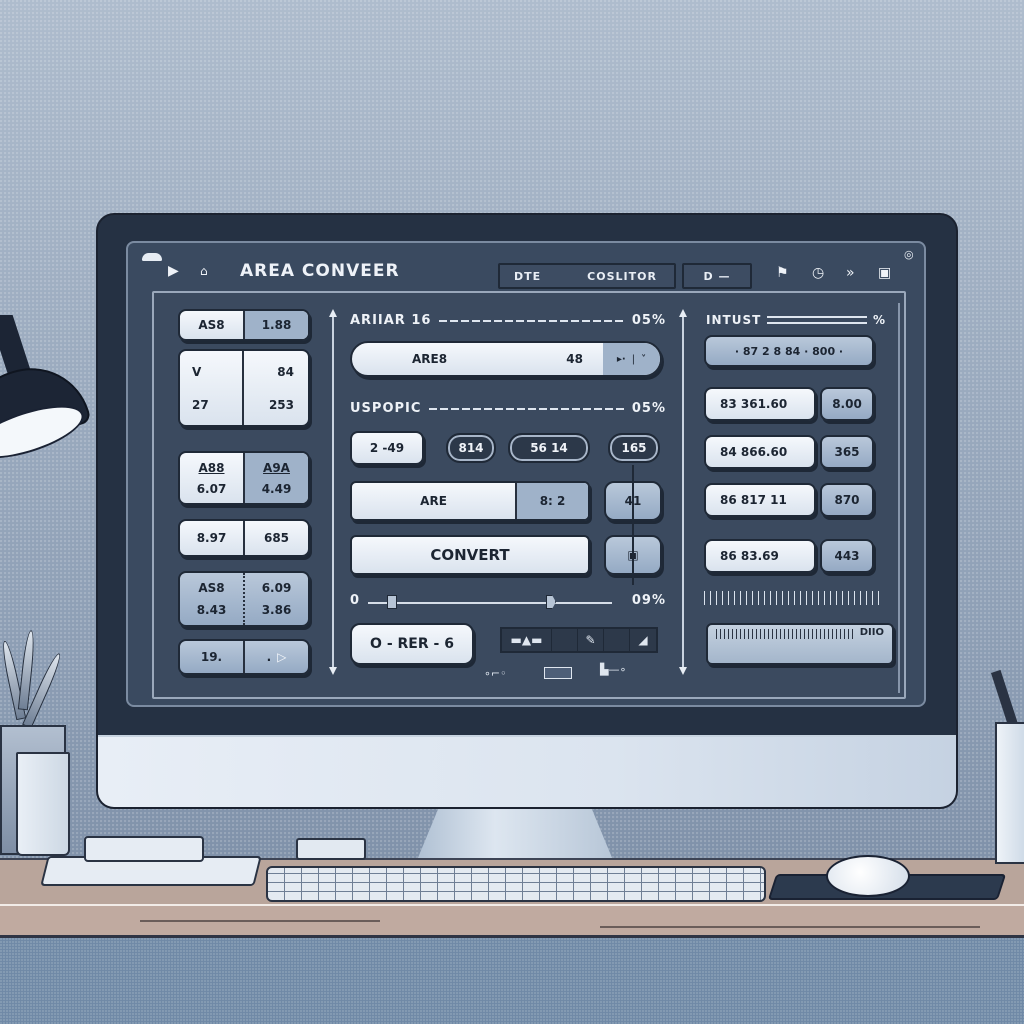 The image size is (1024, 1024). I want to click on floor, so click(512, 981).